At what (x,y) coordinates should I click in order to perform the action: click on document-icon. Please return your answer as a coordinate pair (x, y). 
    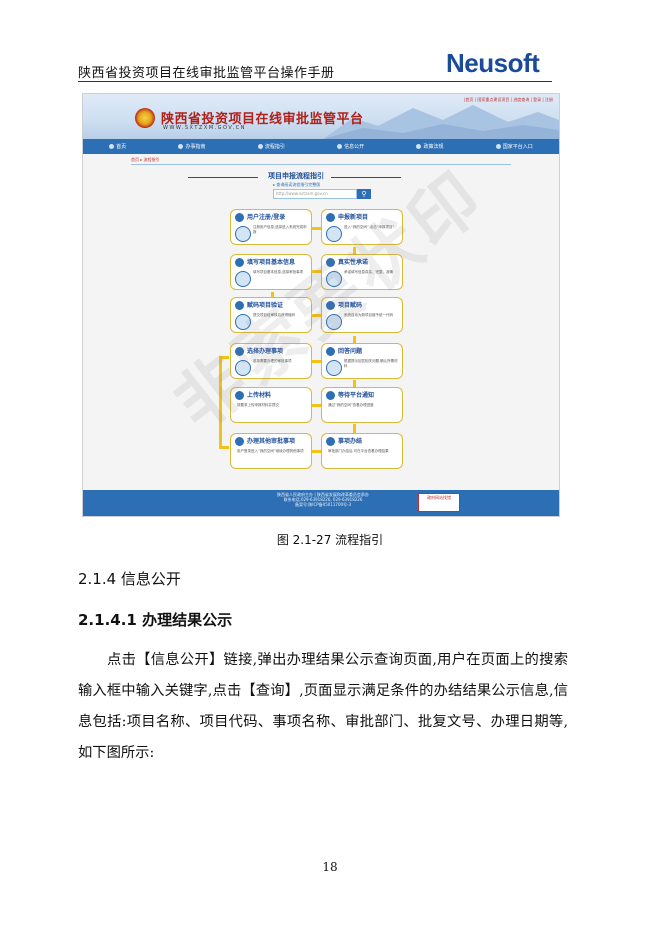
    Looking at the image, I should click on (330, 217).